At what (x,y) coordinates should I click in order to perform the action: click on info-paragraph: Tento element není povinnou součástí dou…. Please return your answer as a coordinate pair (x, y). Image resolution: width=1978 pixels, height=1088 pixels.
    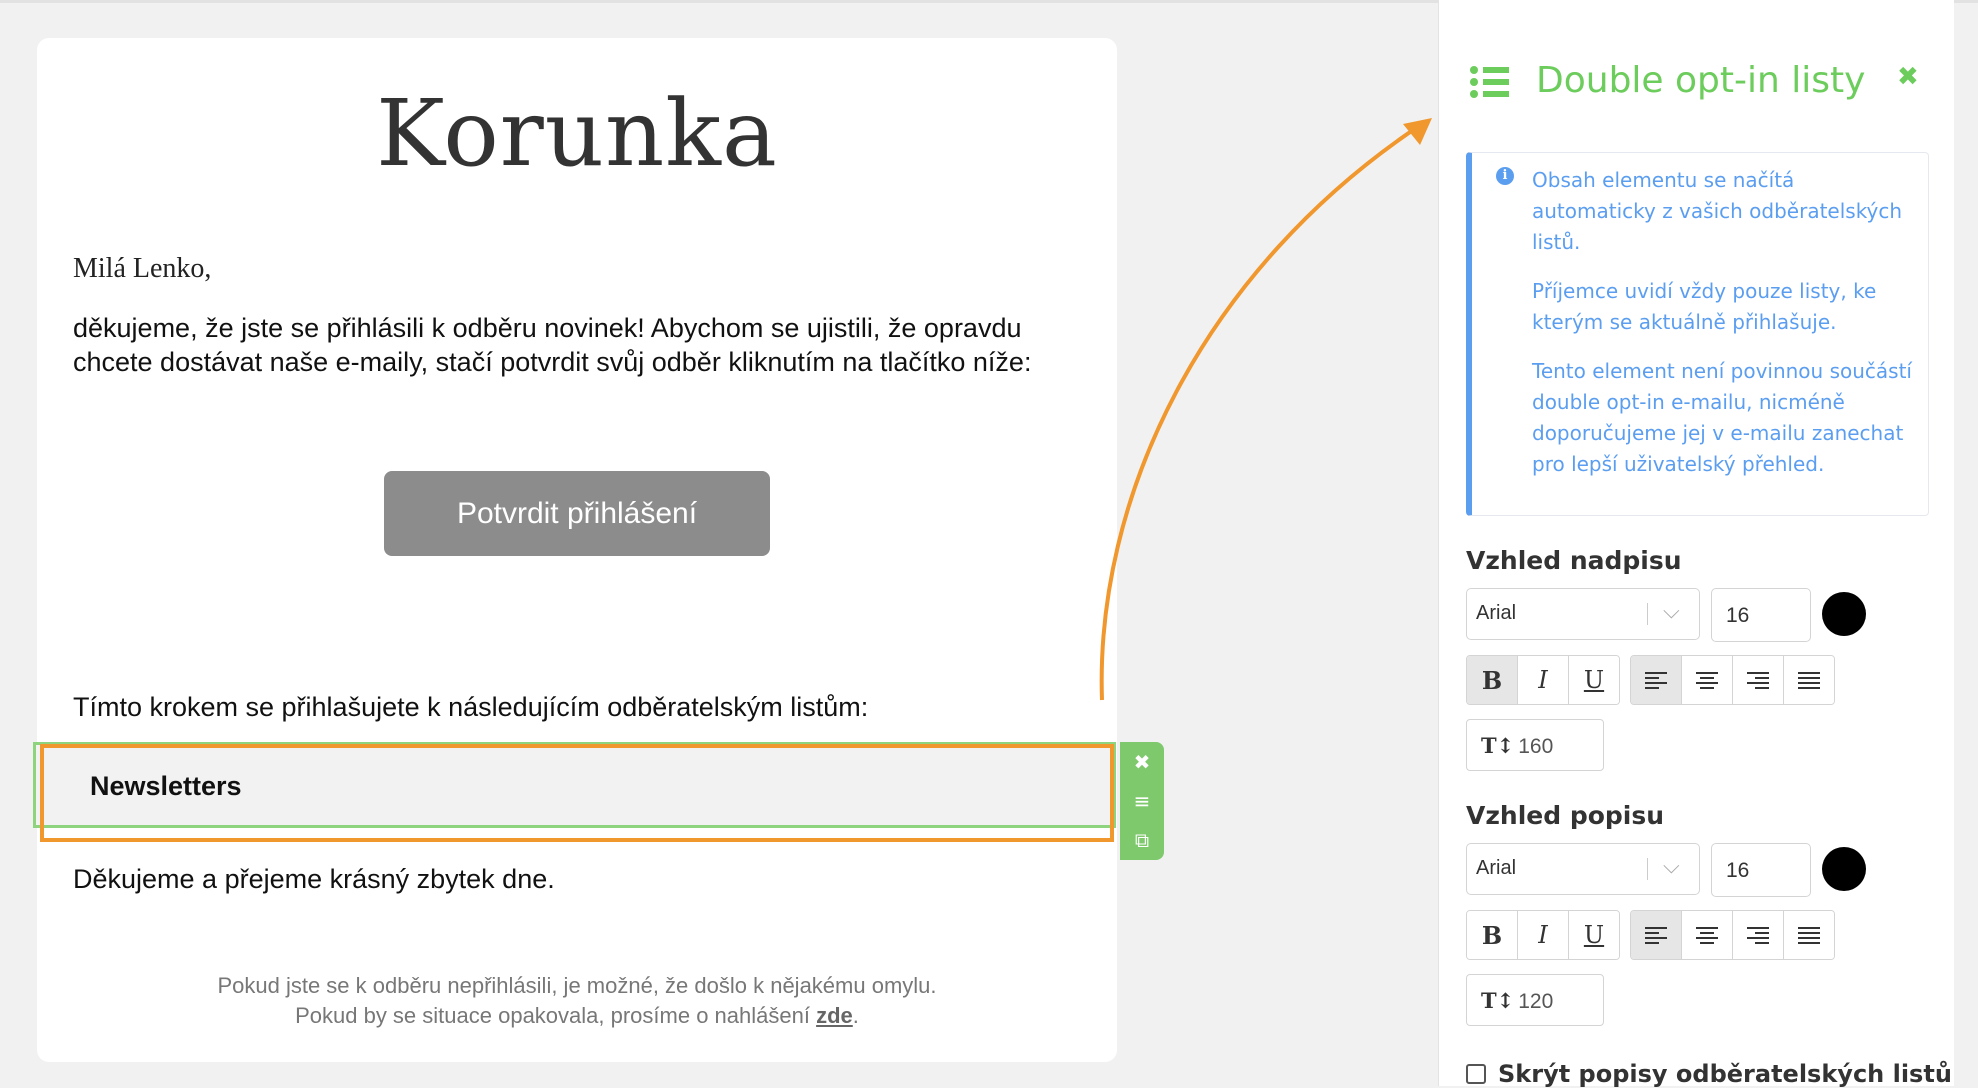
    Looking at the image, I should click on (1722, 417).